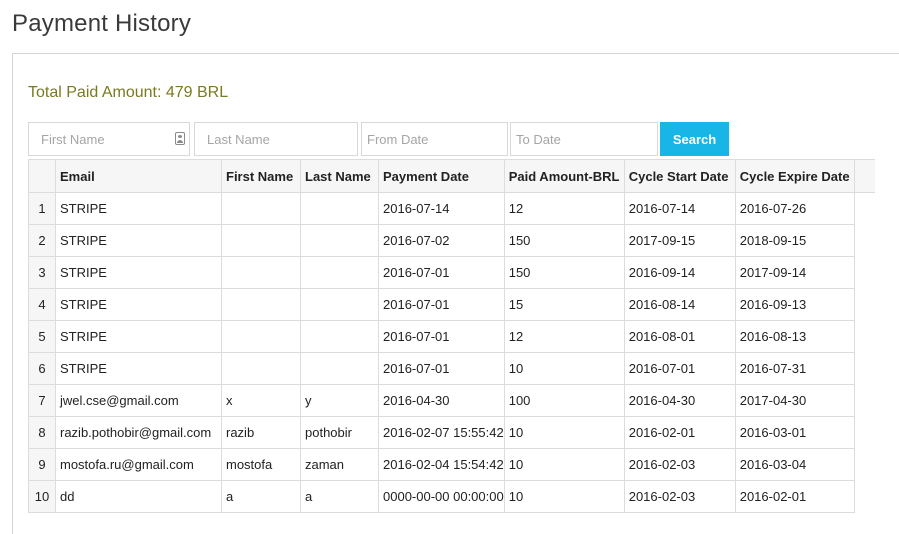 This screenshot has height=534, width=899. Describe the element at coordinates (128, 92) in the screenshot. I see `total-paid-amount: Total Paid Amount: 479 BRL` at that location.